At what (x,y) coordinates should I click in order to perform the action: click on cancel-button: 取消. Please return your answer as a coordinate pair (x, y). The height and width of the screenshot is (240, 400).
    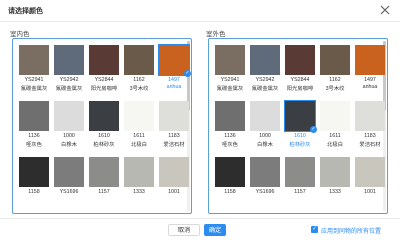
    Looking at the image, I should click on (184, 230).